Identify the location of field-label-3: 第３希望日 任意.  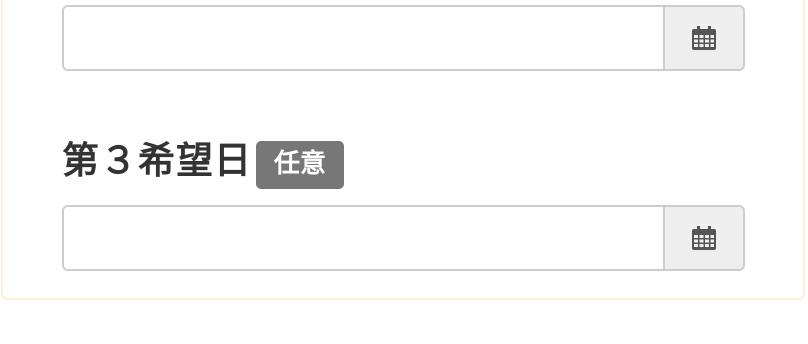
(203, 162).